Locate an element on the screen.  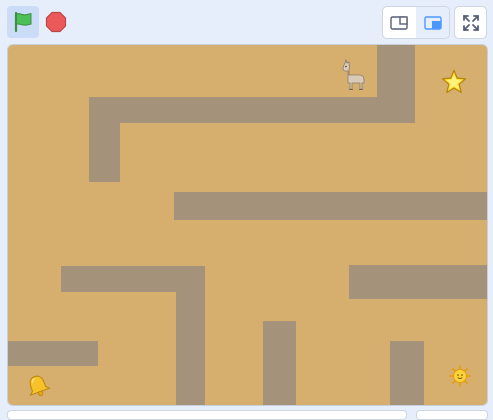
star-icon is located at coordinates (454, 82).